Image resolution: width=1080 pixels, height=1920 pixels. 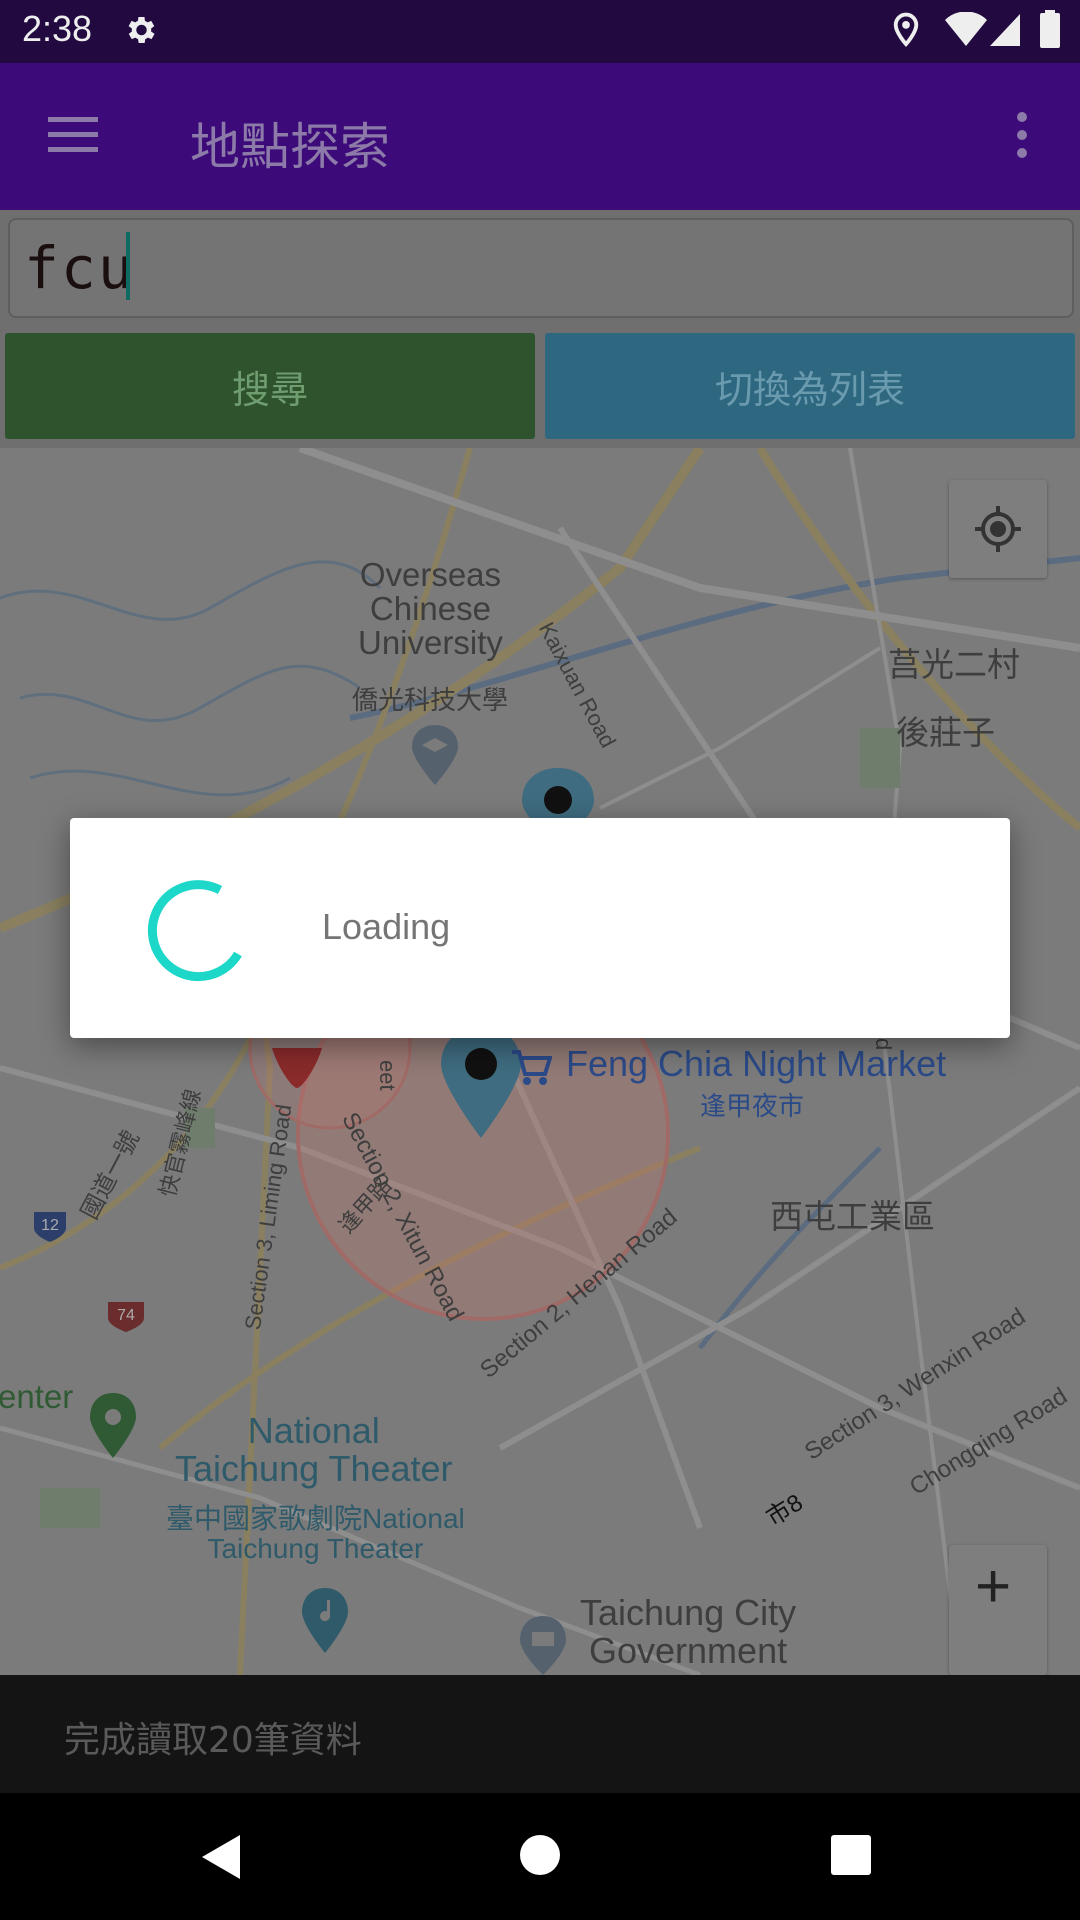 I want to click on search-input-value: fcu, so click(x=79, y=268).